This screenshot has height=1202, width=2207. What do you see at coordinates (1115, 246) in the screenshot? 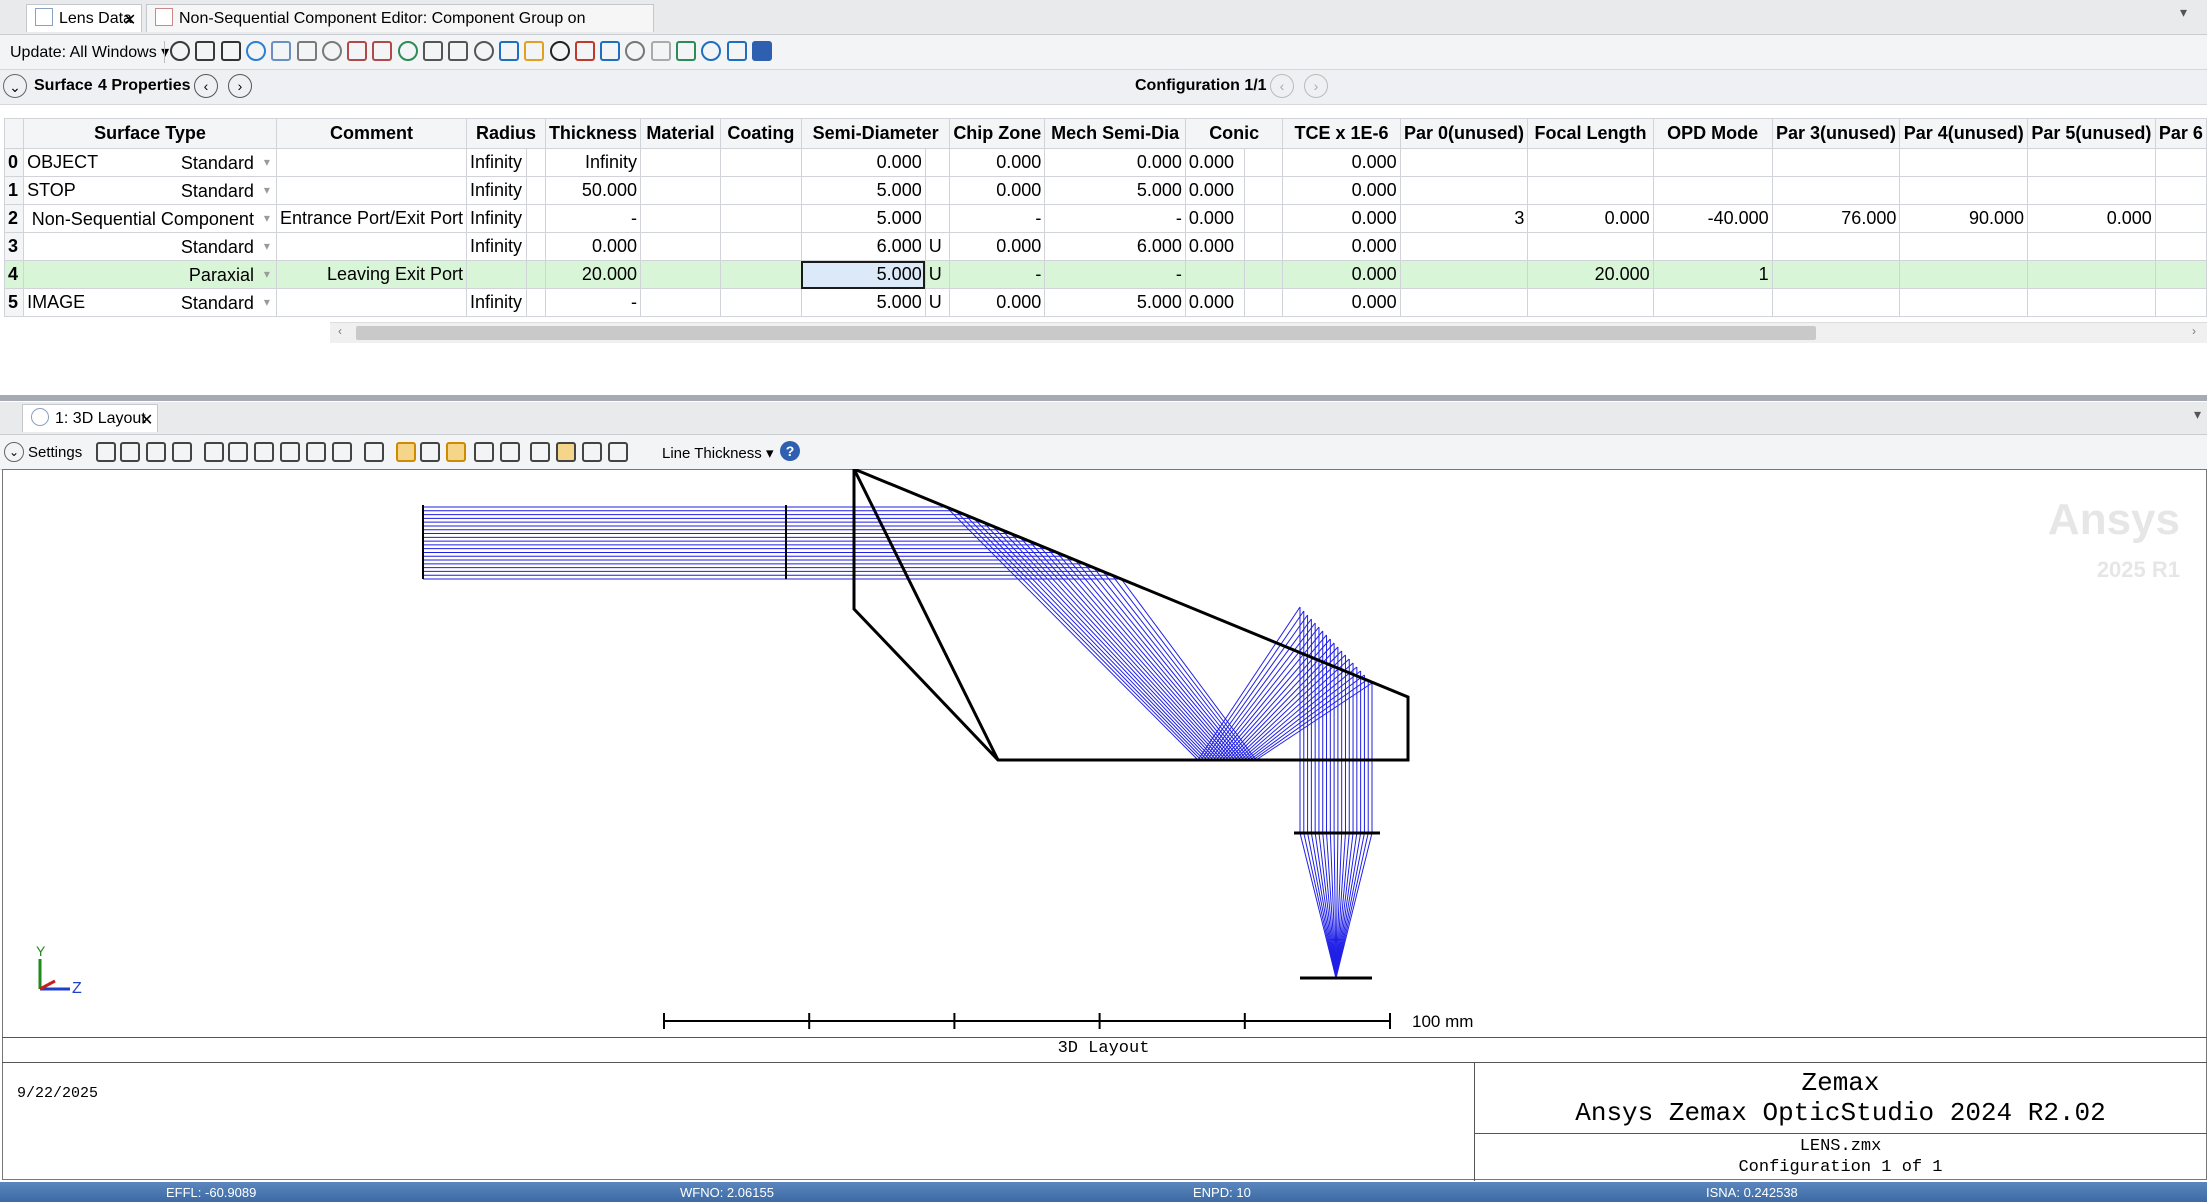
I see `mech-semi-dia-cell: 6.000` at bounding box center [1115, 246].